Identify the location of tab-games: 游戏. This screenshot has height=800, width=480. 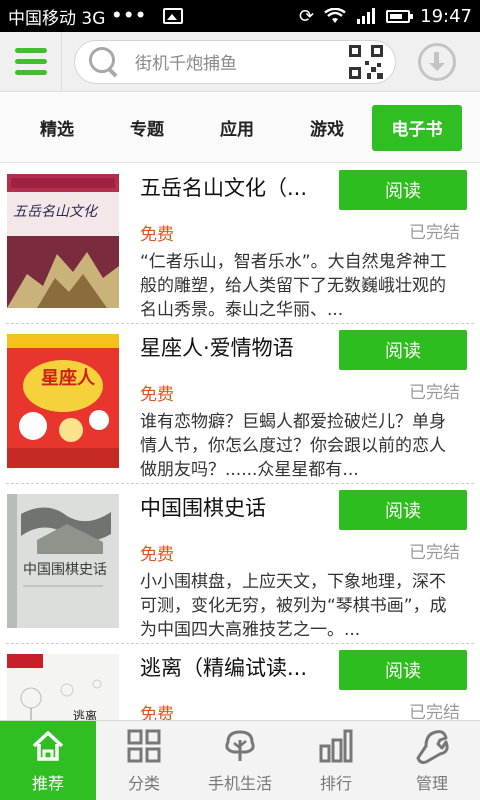
(327, 128).